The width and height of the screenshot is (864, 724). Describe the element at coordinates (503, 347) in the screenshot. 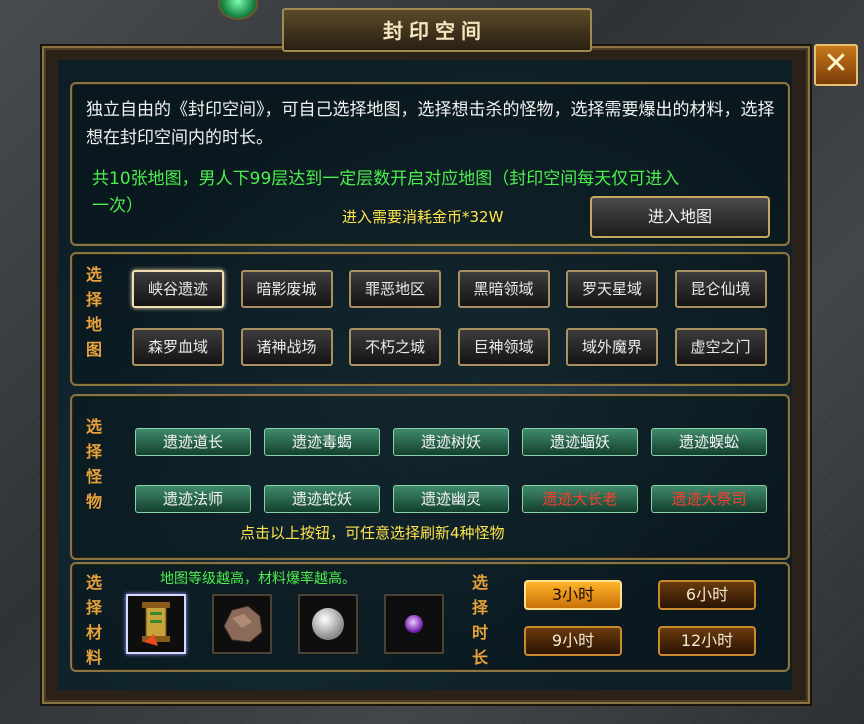

I see `map-button: 巨神领域` at that location.